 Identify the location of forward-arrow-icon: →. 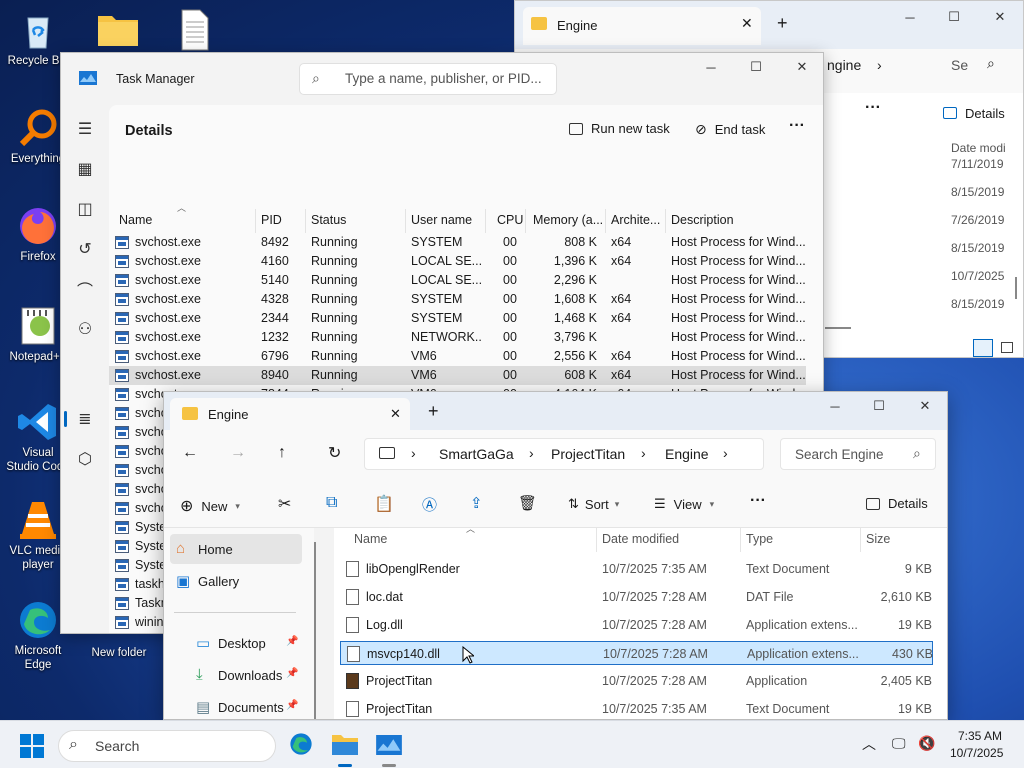
(238, 453).